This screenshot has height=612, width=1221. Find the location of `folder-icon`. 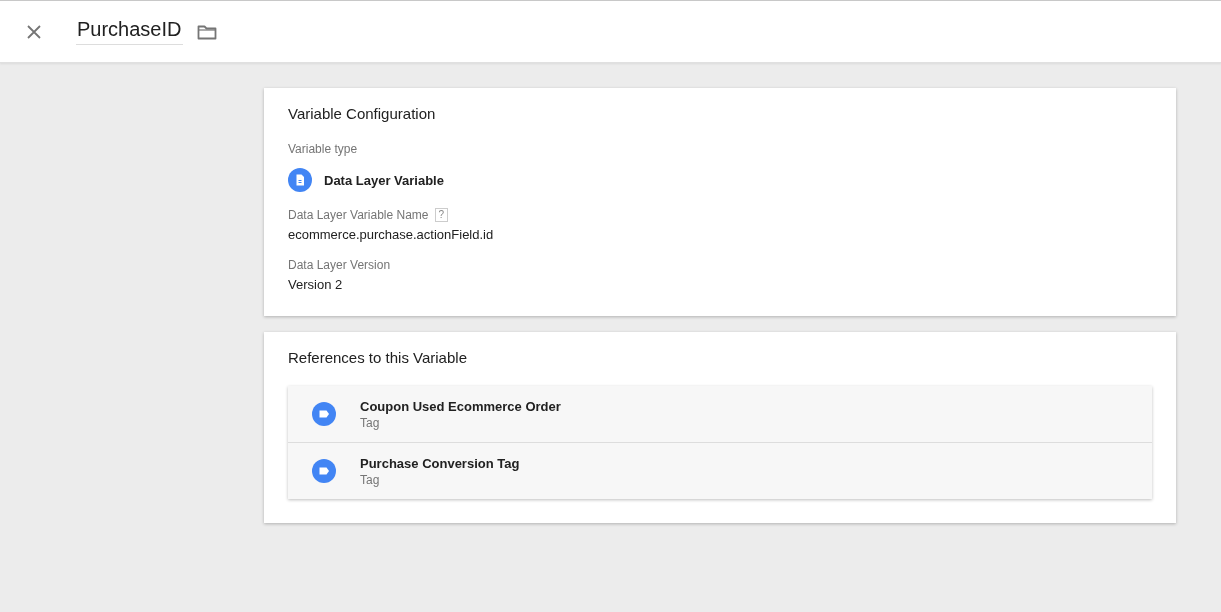

folder-icon is located at coordinates (206, 31).